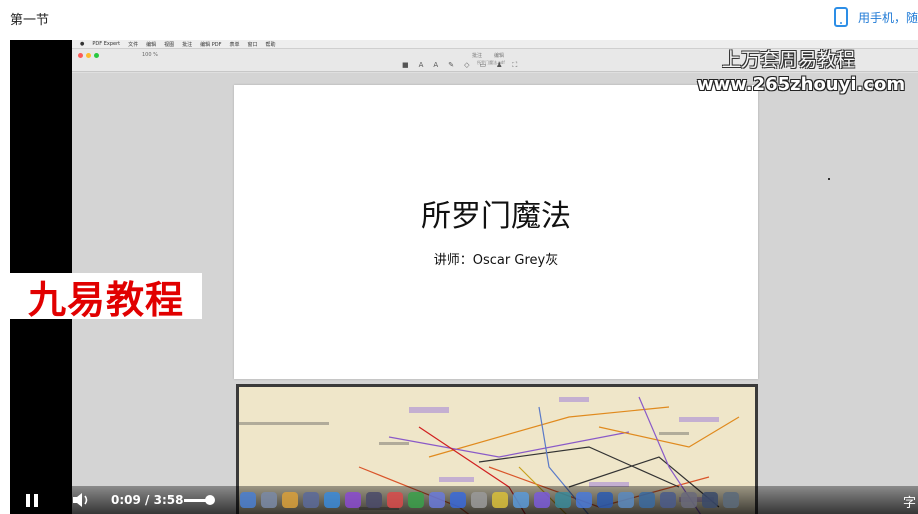  Describe the element at coordinates (436, 65) in the screenshot. I see `text-small-icon: A` at that location.